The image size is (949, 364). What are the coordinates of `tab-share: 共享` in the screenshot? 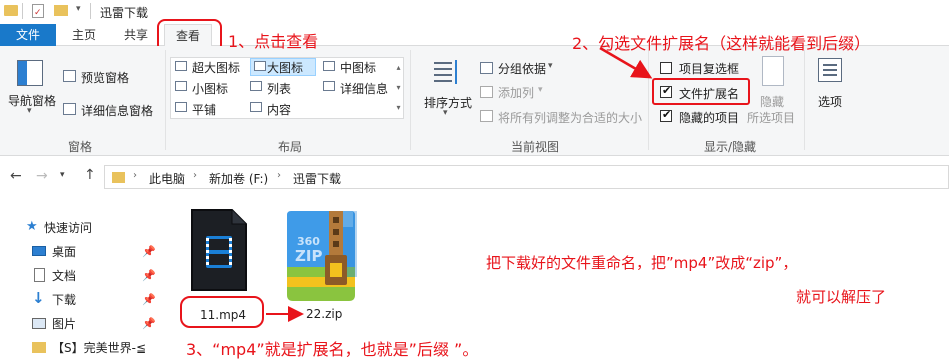 It's located at (136, 35).